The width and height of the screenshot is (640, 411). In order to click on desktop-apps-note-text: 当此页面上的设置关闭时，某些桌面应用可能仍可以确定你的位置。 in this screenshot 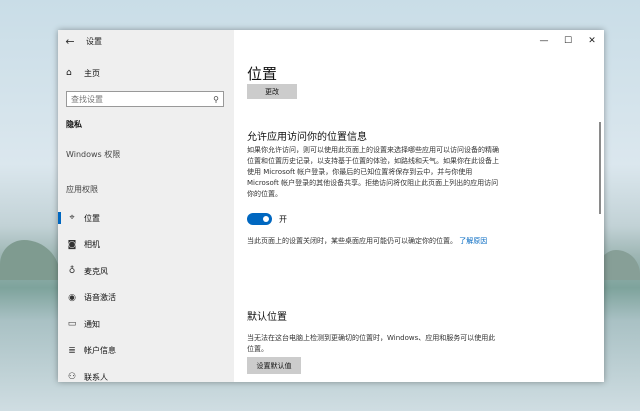, I will do `click(352, 241)`.